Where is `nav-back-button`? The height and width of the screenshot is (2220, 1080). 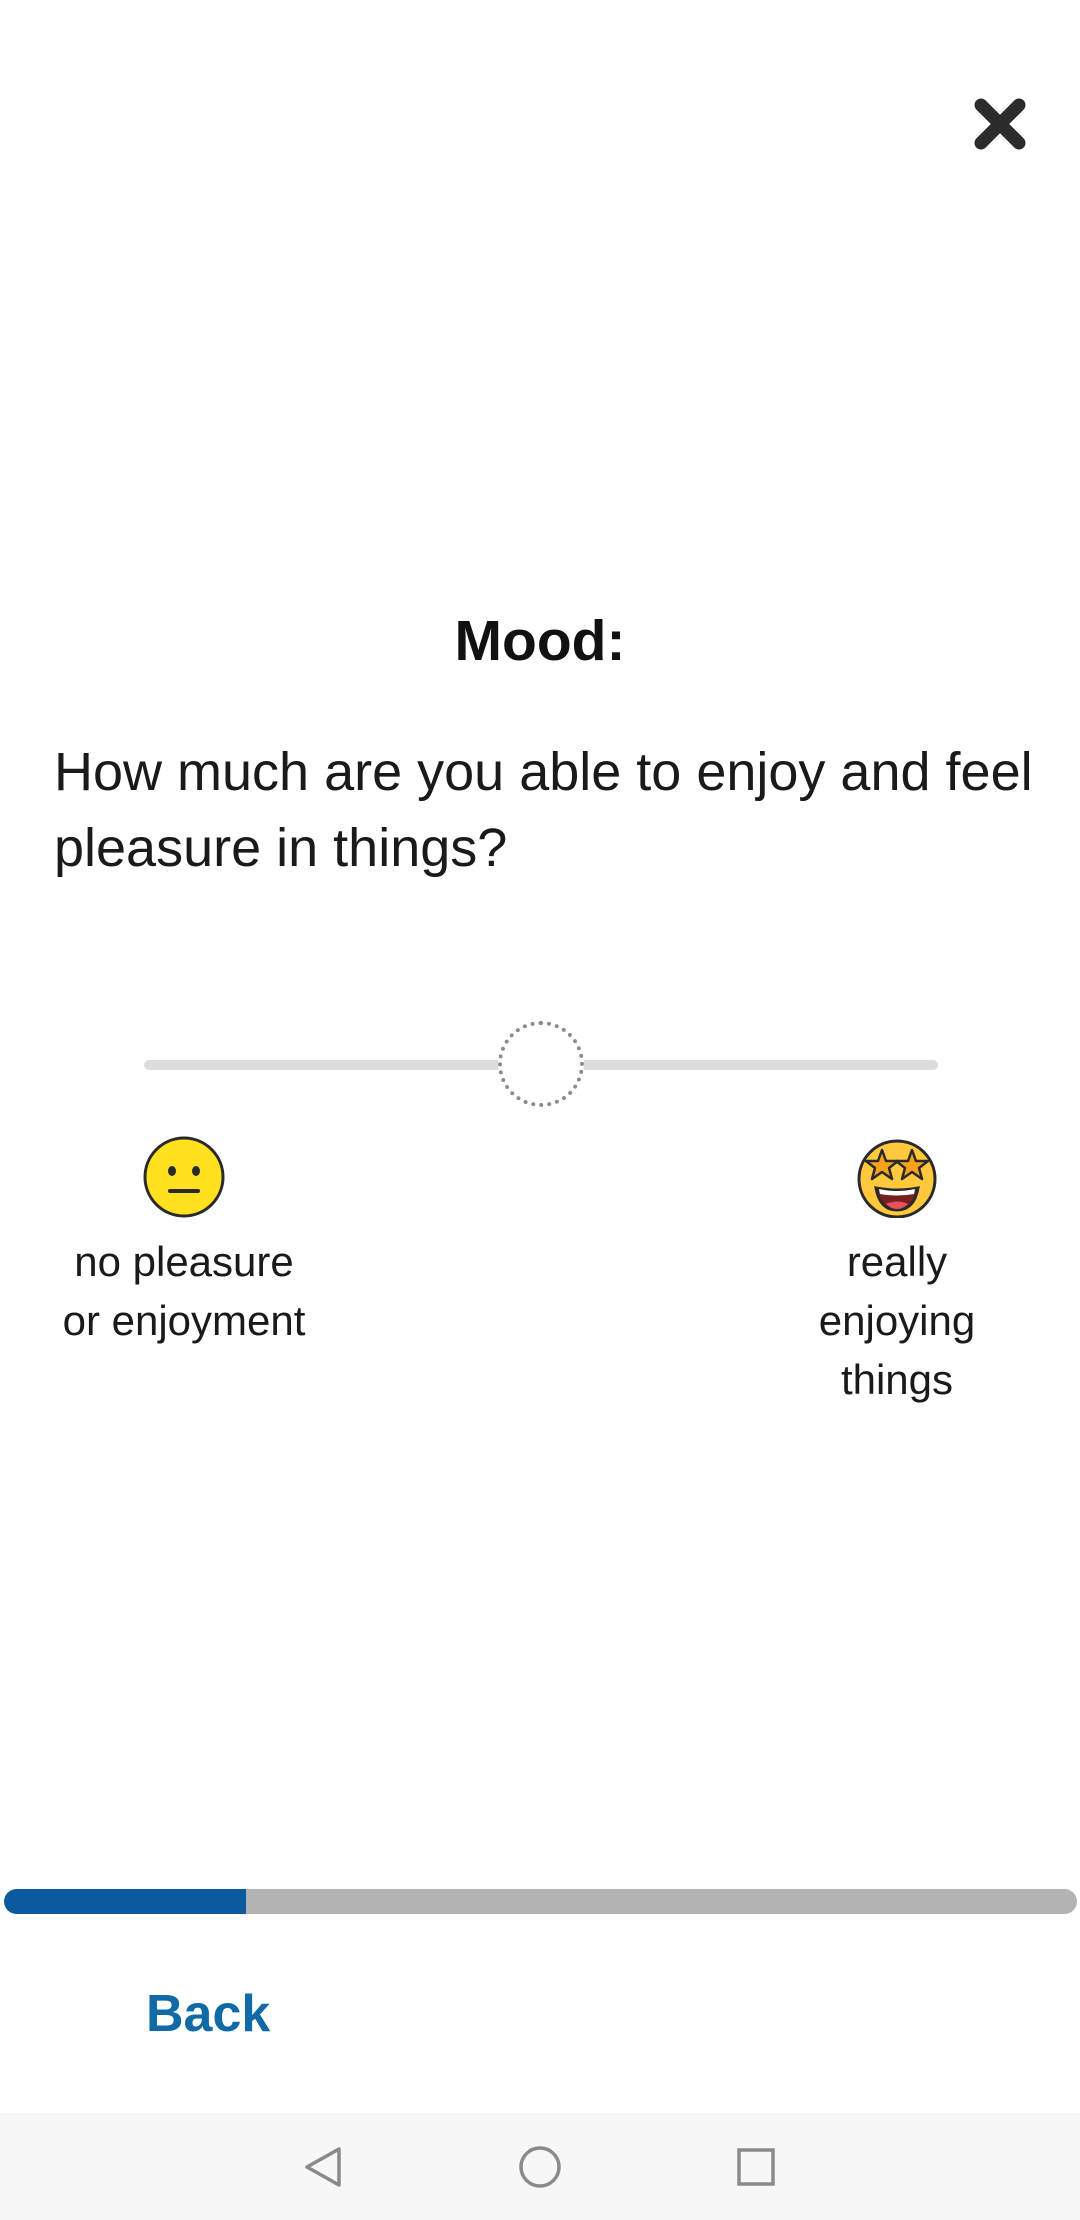
nav-back-button is located at coordinates (323, 2167).